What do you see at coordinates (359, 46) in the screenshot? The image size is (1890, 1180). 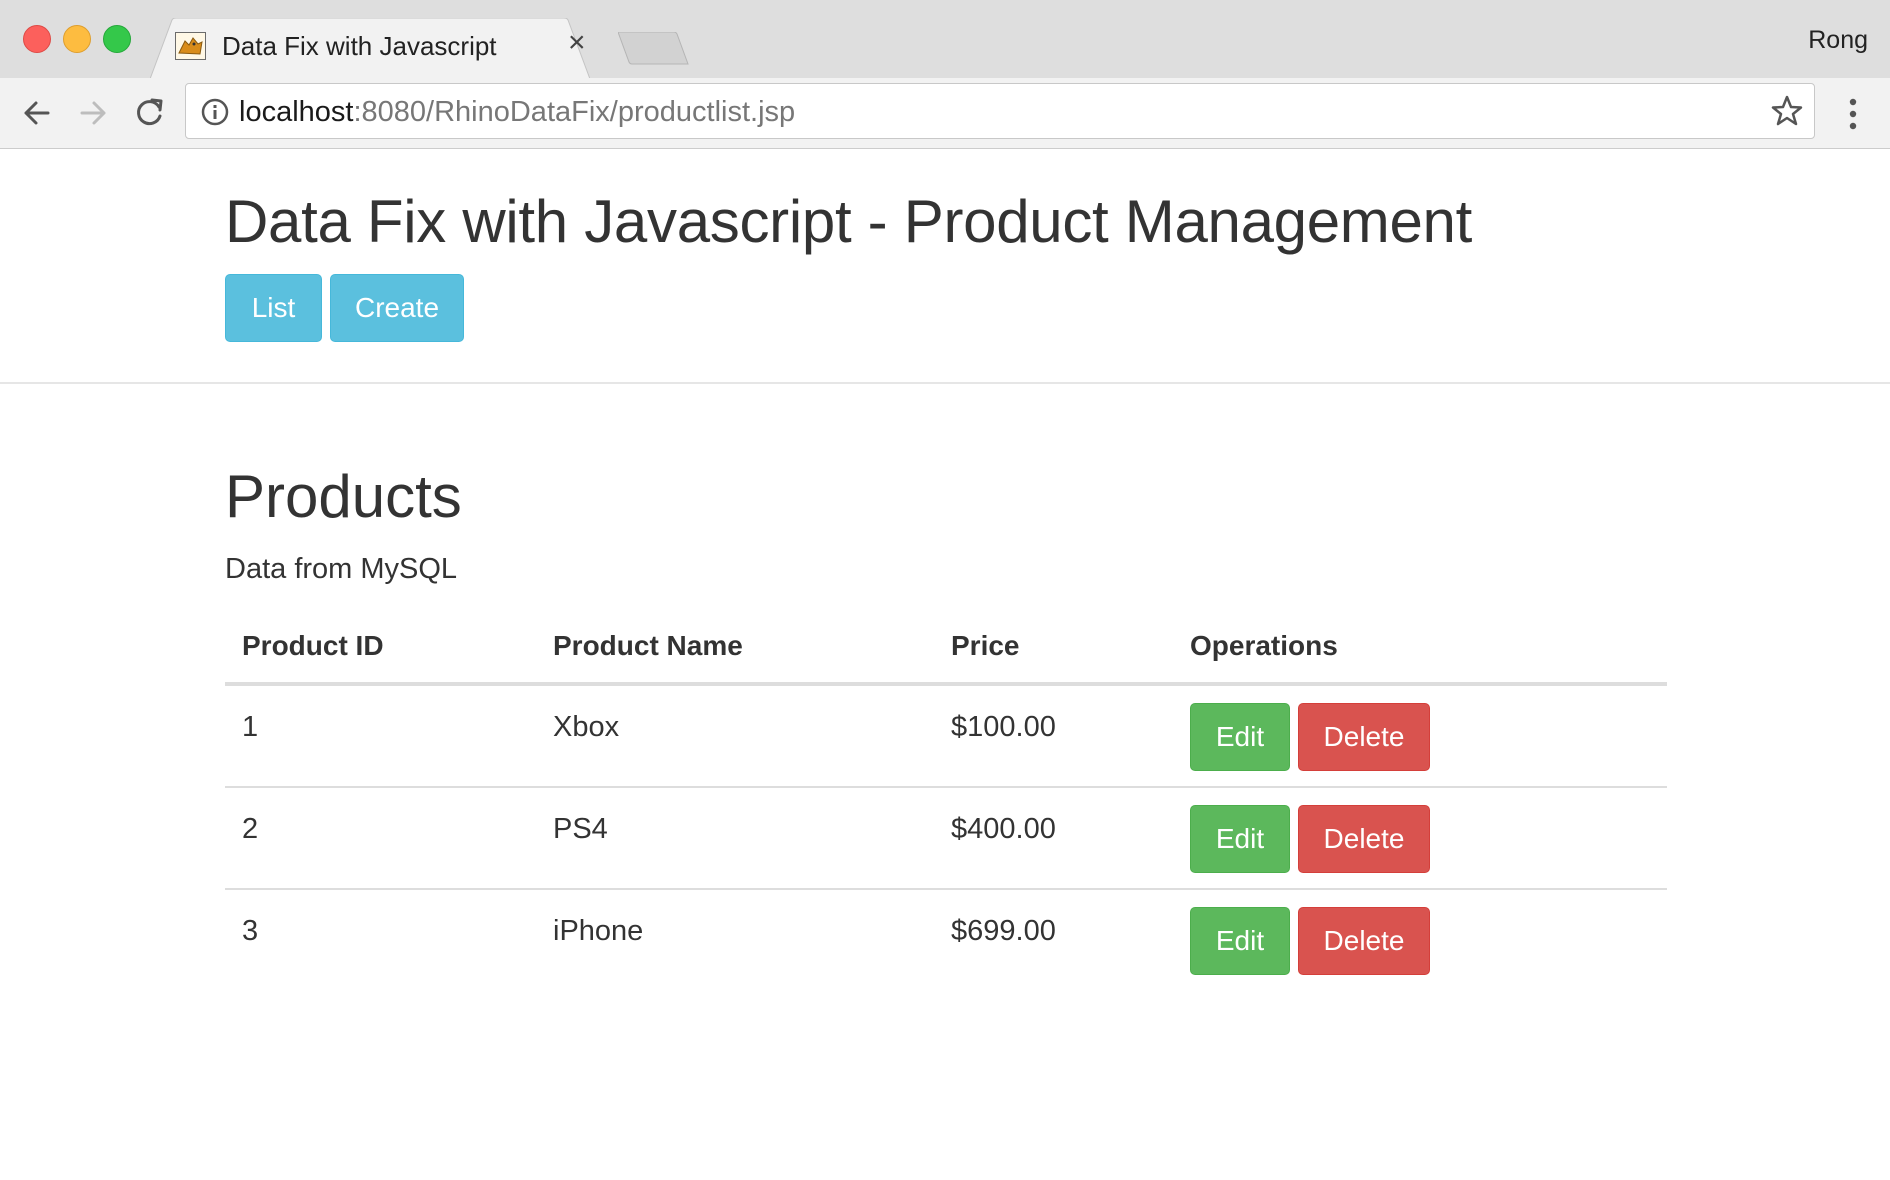 I see `tab-title: Data Fix with Javascript` at bounding box center [359, 46].